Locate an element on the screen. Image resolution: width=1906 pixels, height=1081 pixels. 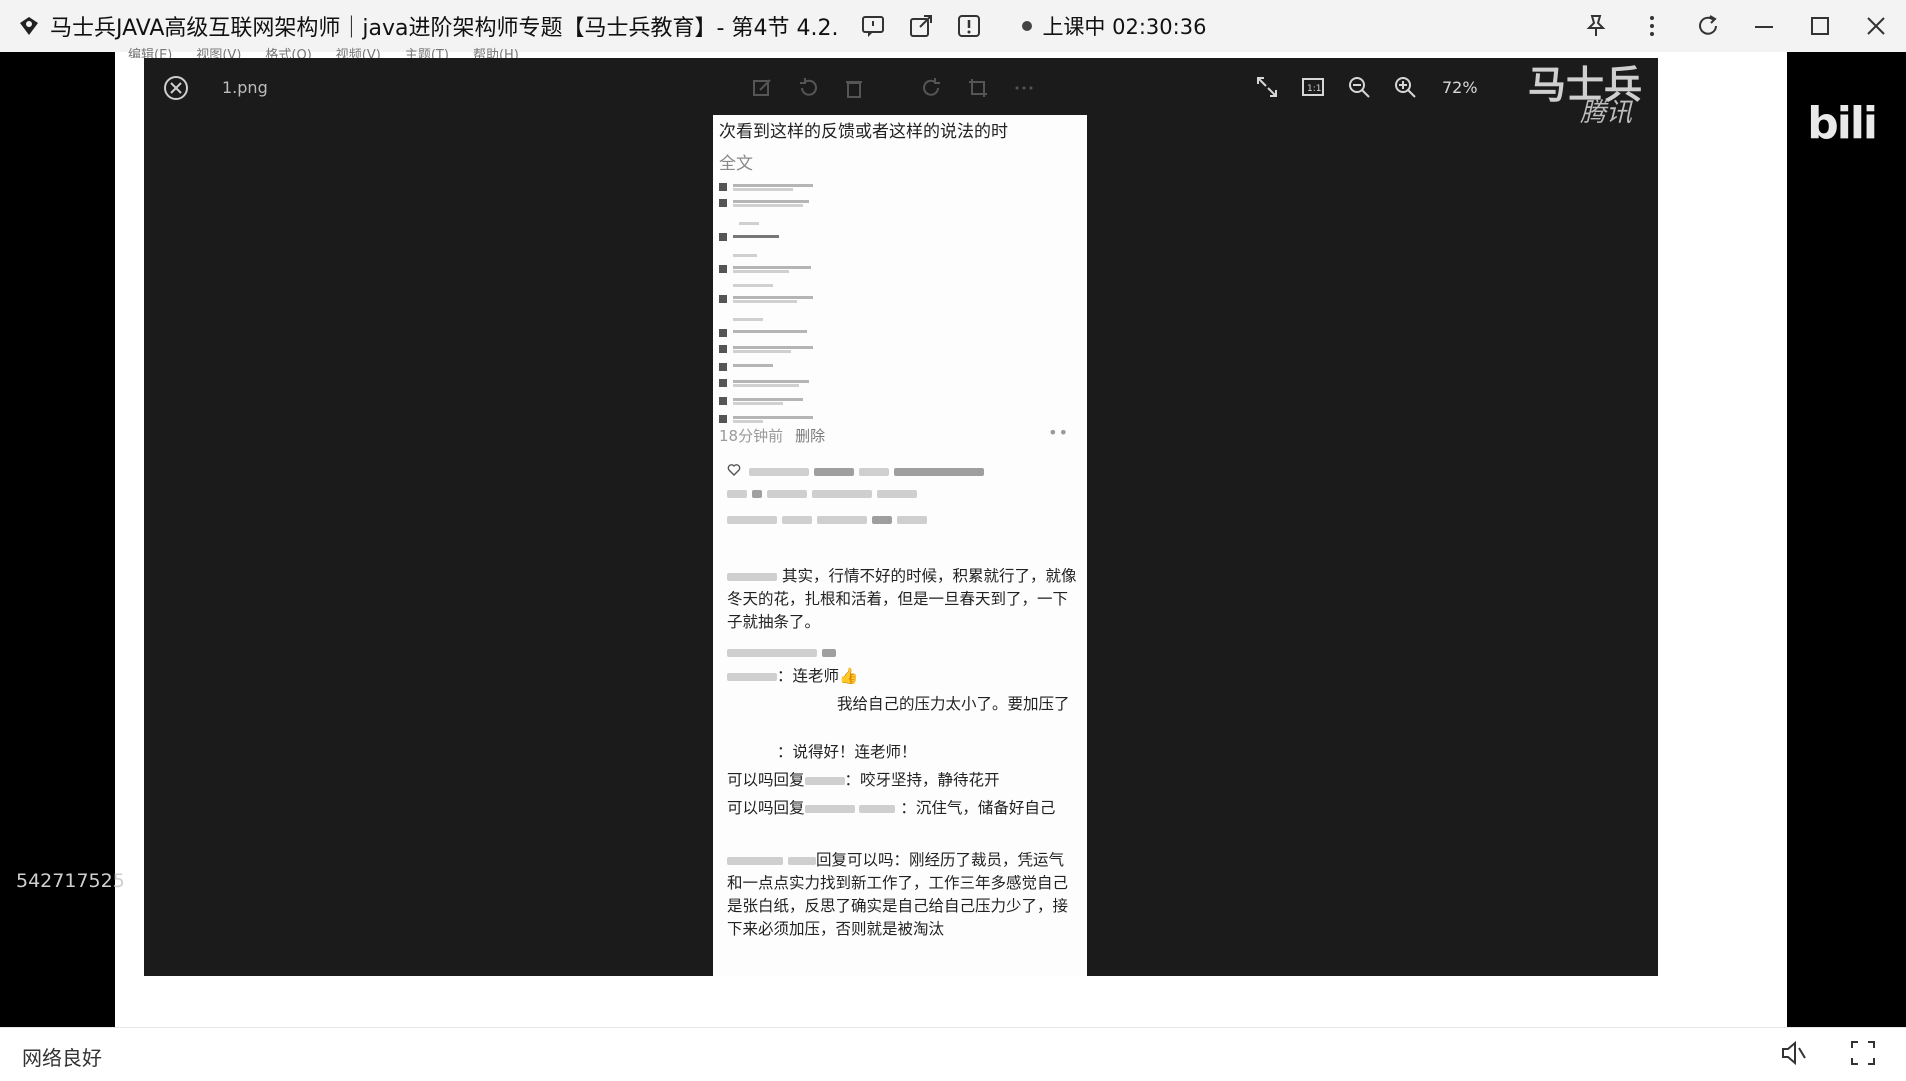
viewer-close-icon is located at coordinates (176, 88).